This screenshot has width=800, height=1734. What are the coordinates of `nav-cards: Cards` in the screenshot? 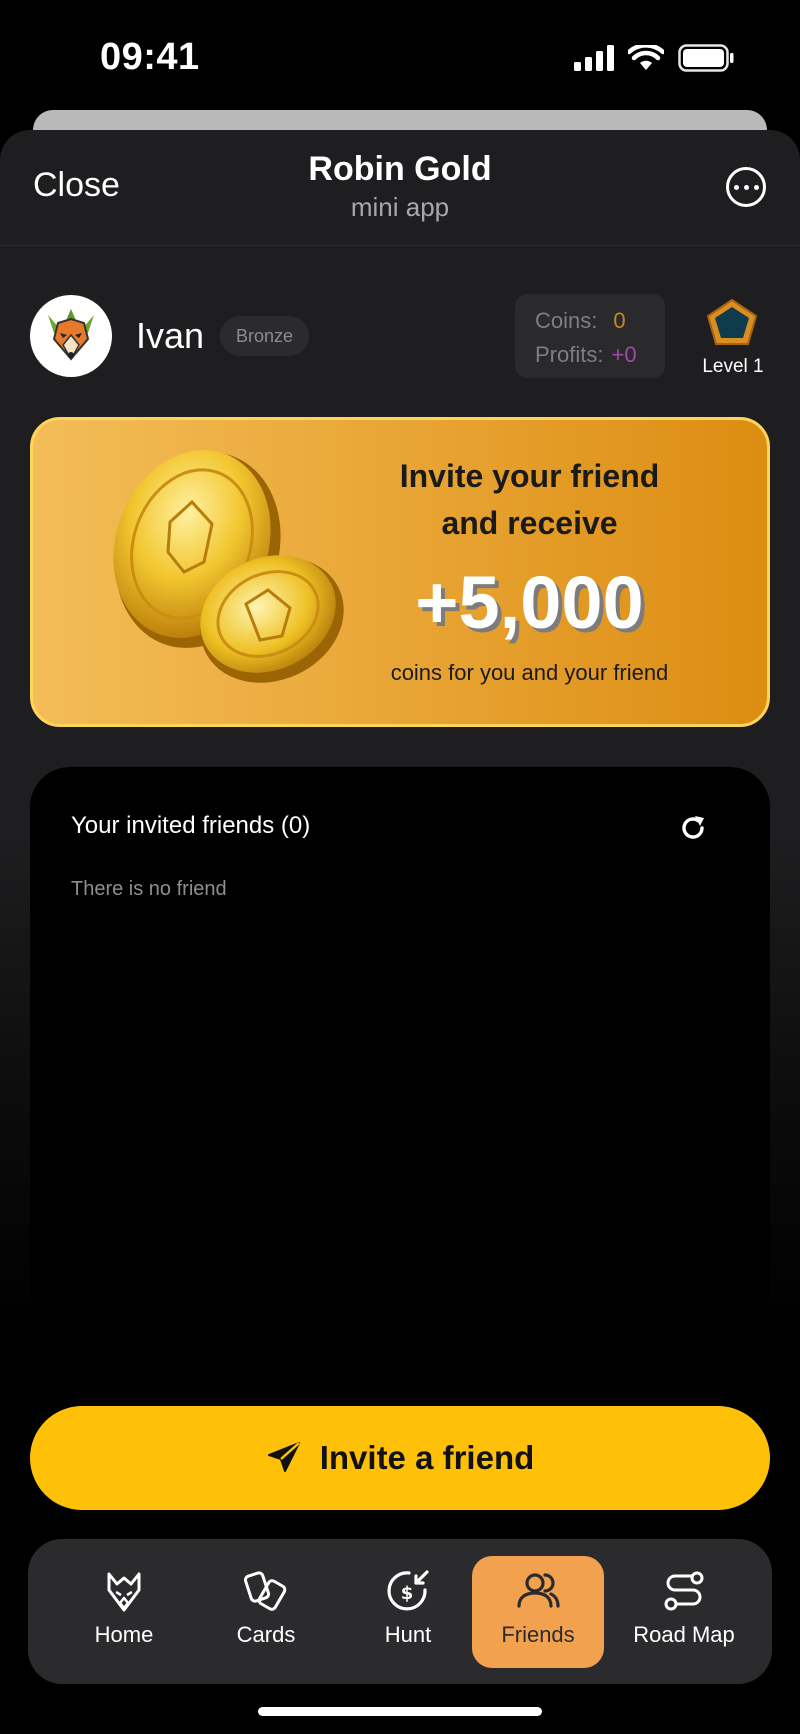 It's located at (266, 1612).